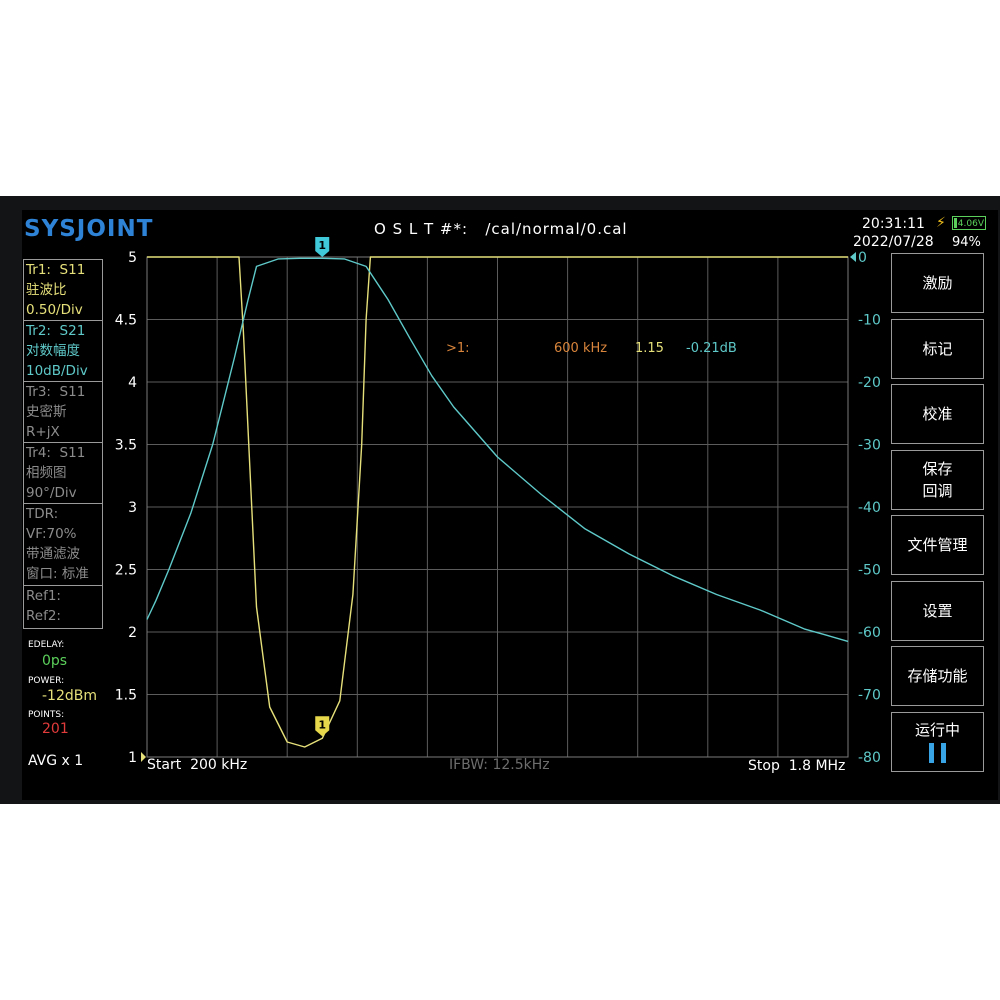 This screenshot has width=1000, height=1000. I want to click on calibrate-button-label: 校准, so click(937, 414).